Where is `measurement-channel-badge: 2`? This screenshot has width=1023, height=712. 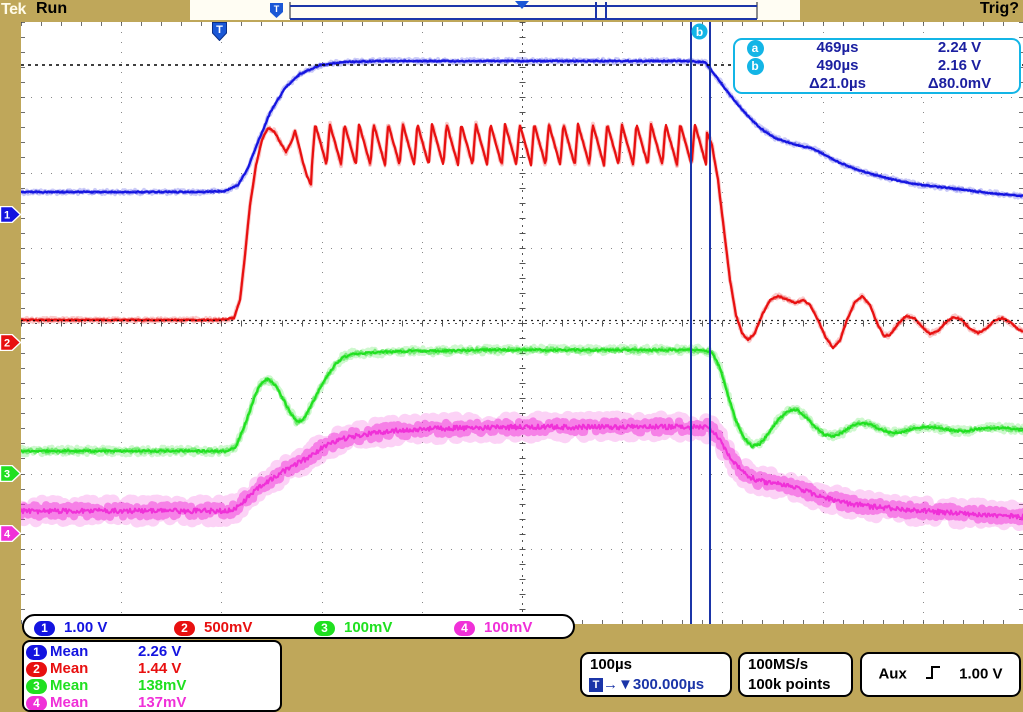 measurement-channel-badge: 2 is located at coordinates (38, 668).